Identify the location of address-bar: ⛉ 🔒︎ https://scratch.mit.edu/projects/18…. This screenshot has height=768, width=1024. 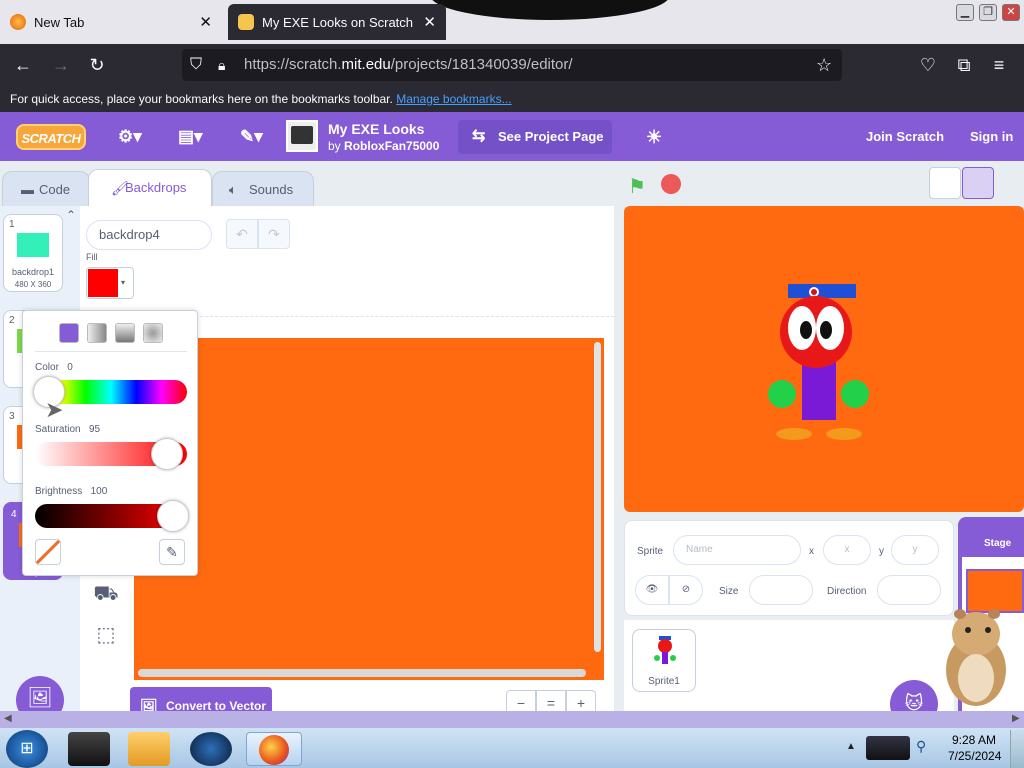
(512, 65).